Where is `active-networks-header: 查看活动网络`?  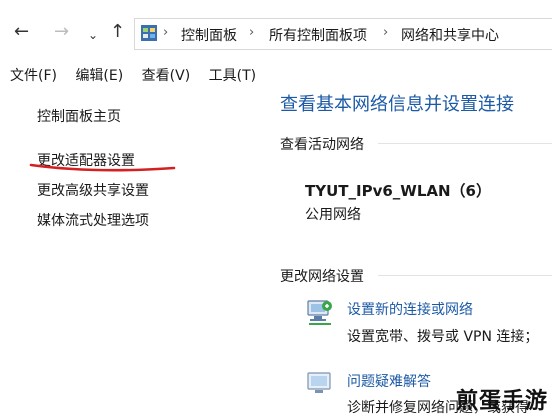 active-networks-header: 查看活动网络 is located at coordinates (322, 145).